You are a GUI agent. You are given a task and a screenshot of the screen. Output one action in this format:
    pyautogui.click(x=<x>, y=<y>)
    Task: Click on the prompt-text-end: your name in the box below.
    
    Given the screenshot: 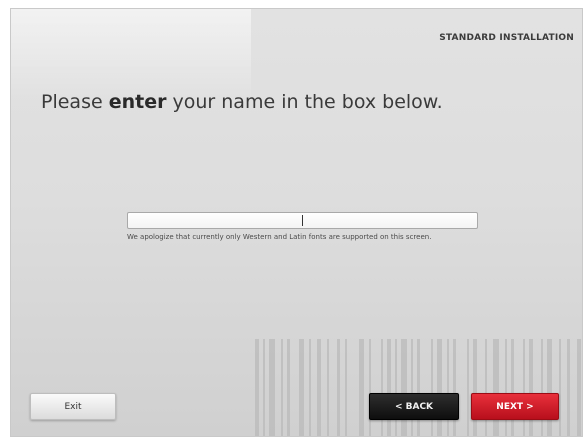 What is the action you would take?
    pyautogui.click(x=304, y=102)
    